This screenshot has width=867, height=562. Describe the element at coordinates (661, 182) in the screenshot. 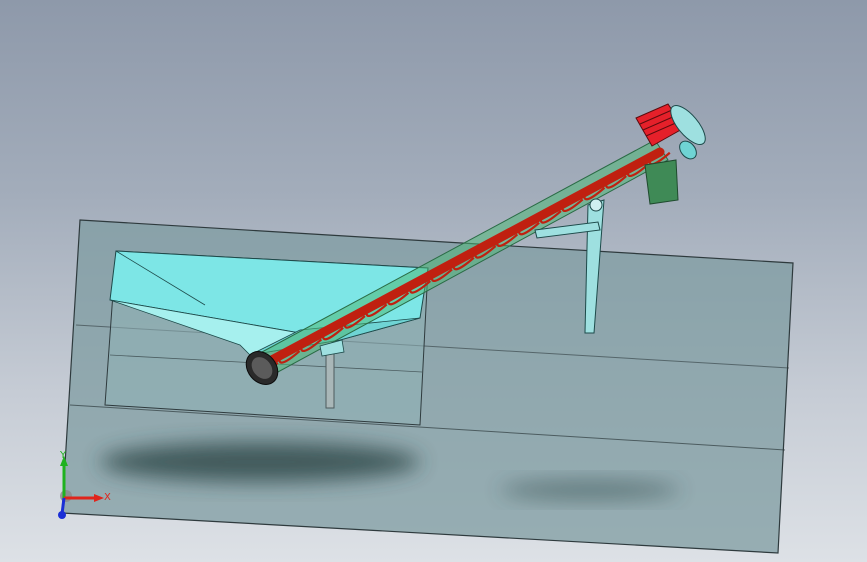

I see `outlet-chute` at that location.